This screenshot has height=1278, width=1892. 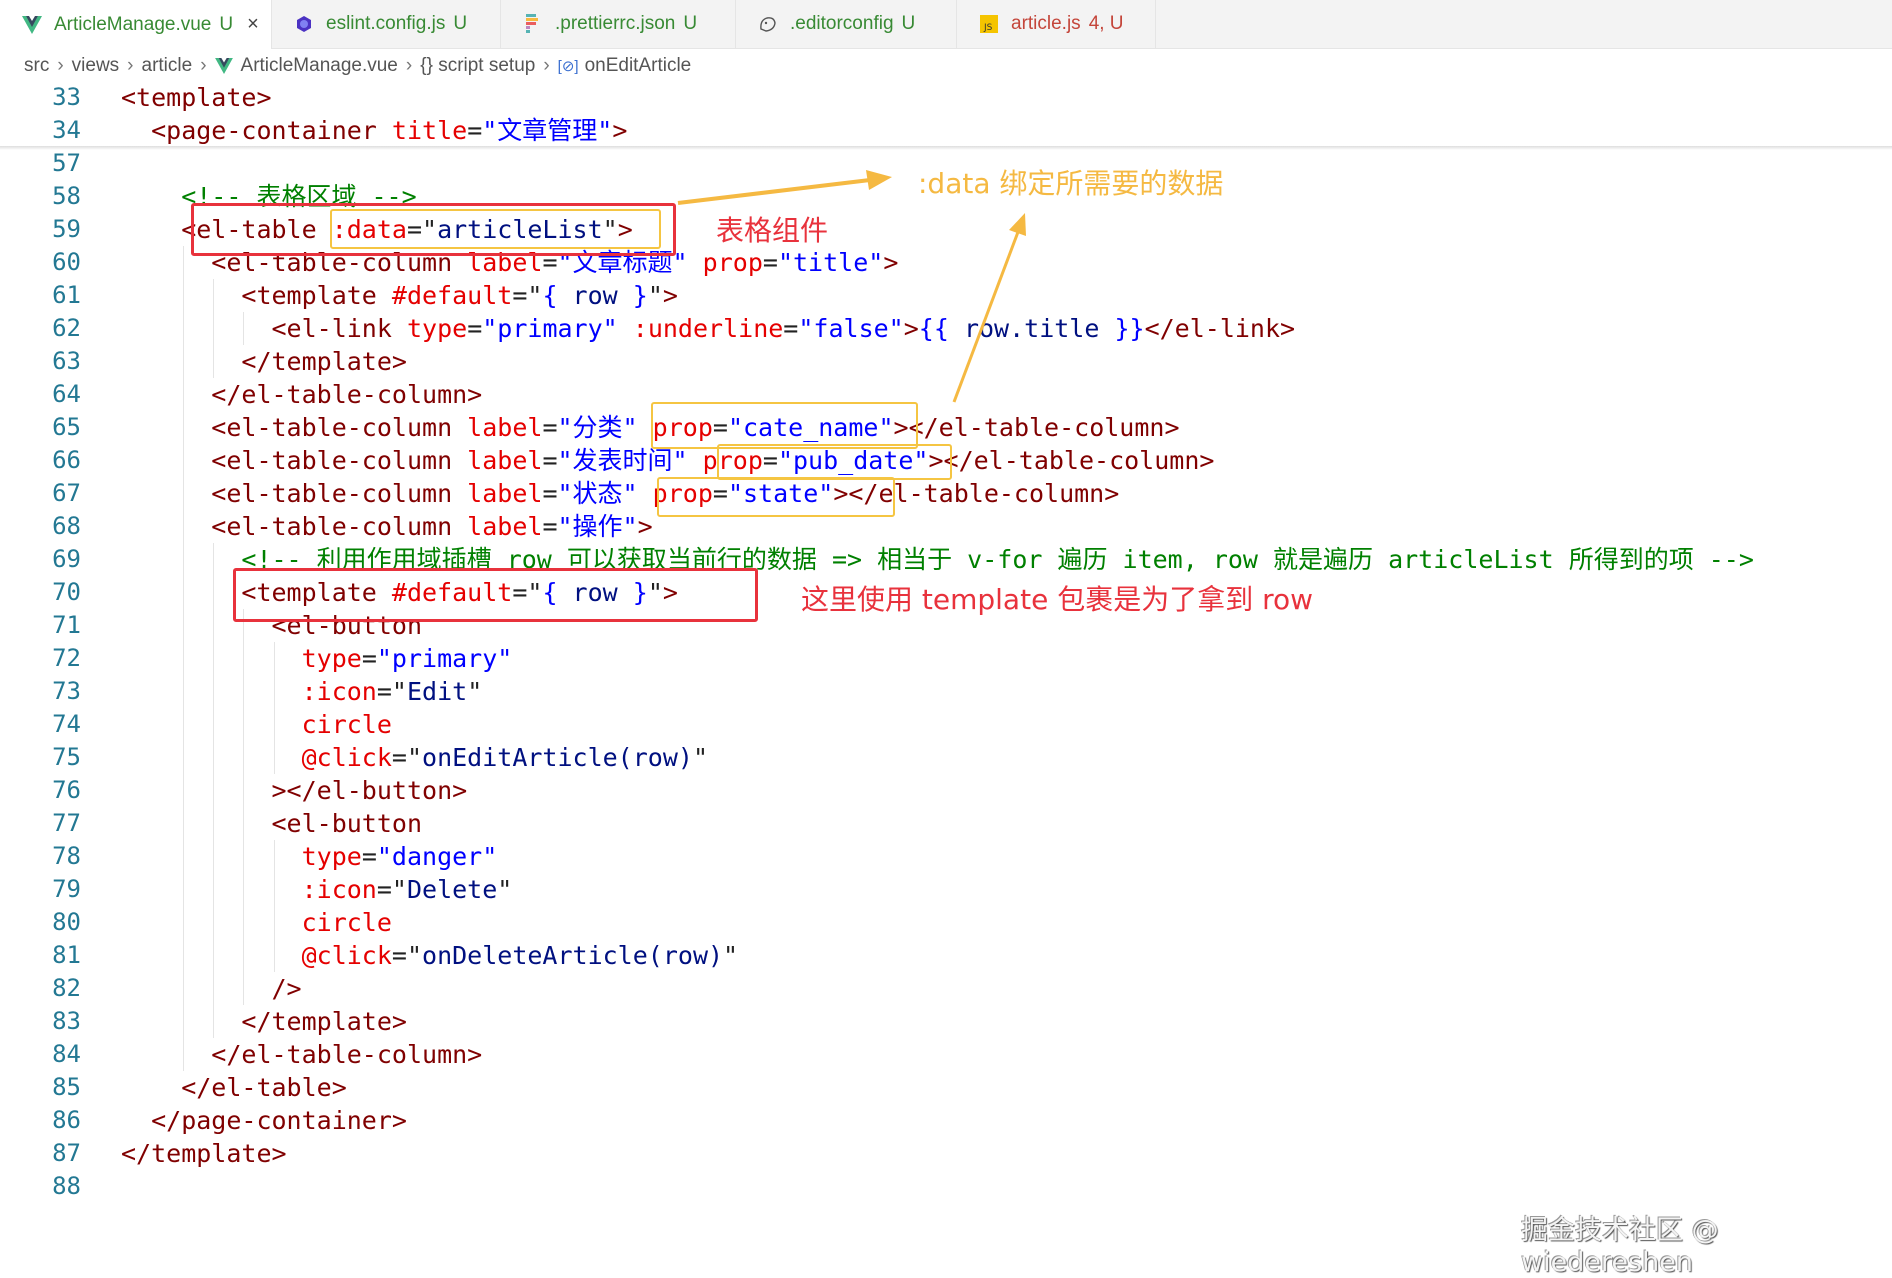 What do you see at coordinates (989, 308) in the screenshot?
I see `arrow-from-props` at bounding box center [989, 308].